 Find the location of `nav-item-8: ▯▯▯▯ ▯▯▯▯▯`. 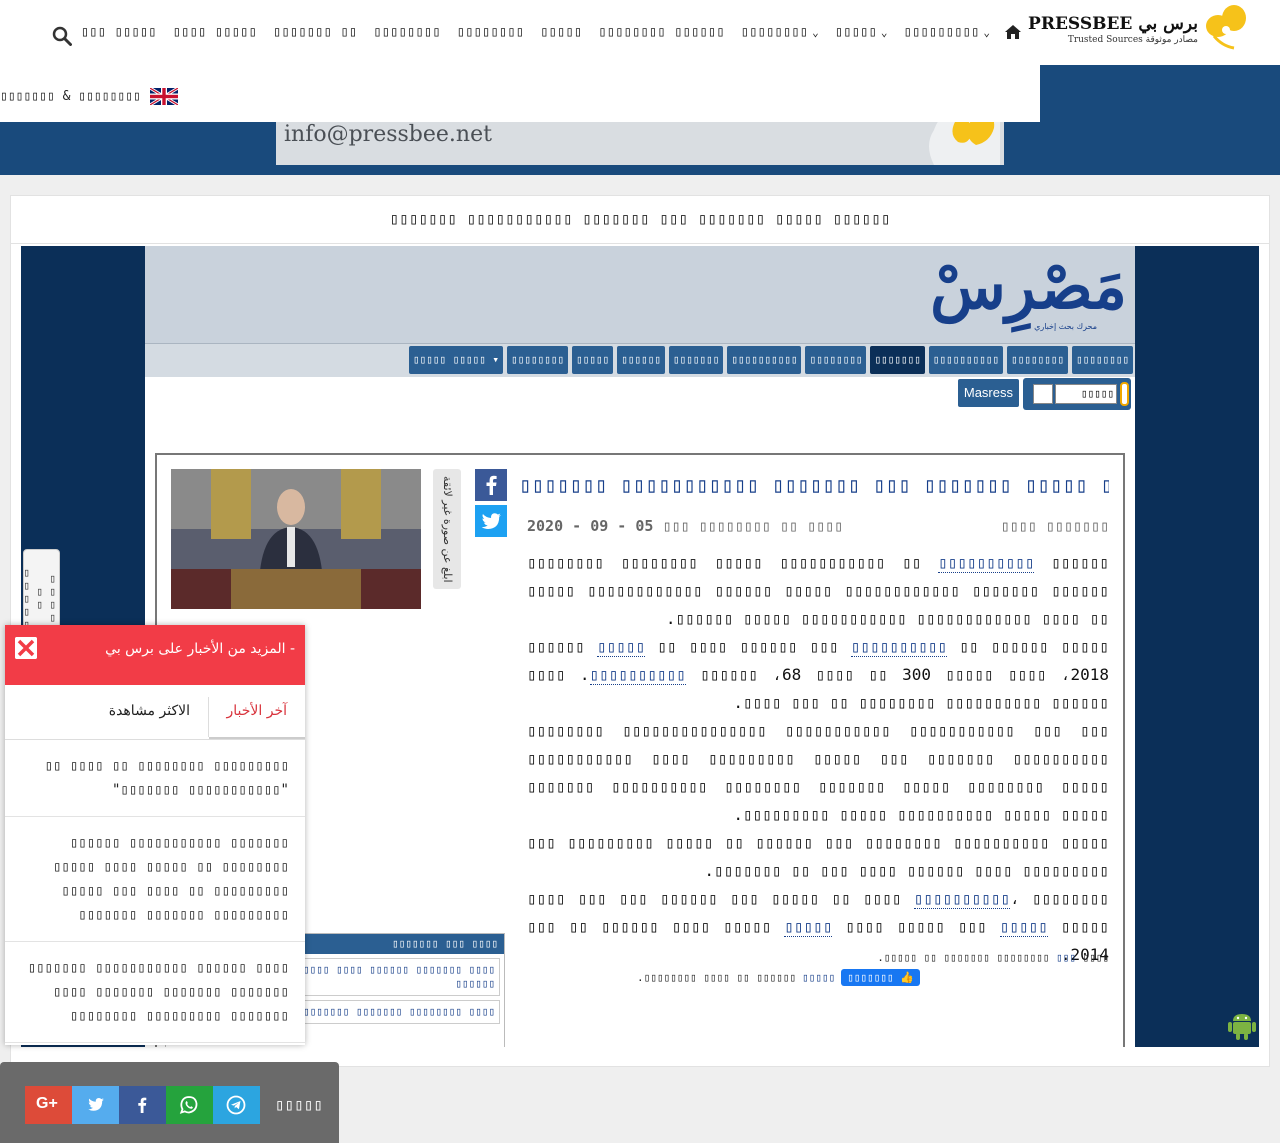

nav-item-8: ▯▯▯▯ ▯▯▯▯▯ is located at coordinates (215, 32).